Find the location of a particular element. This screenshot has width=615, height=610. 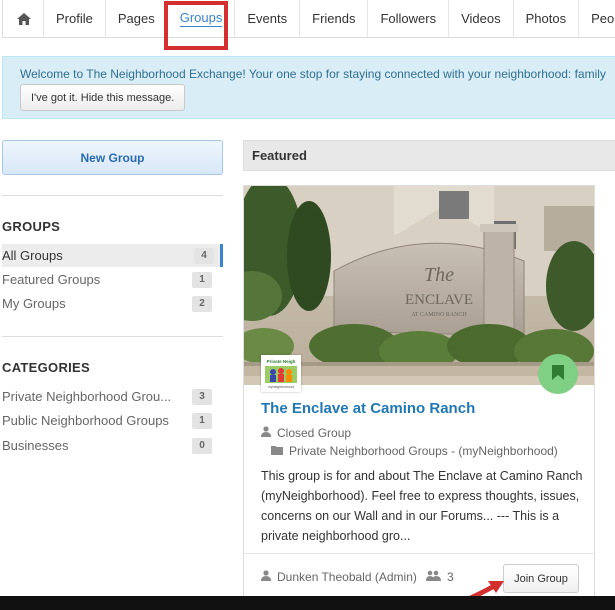

hide-message-button: I've got it. Hide this message. is located at coordinates (103, 97).